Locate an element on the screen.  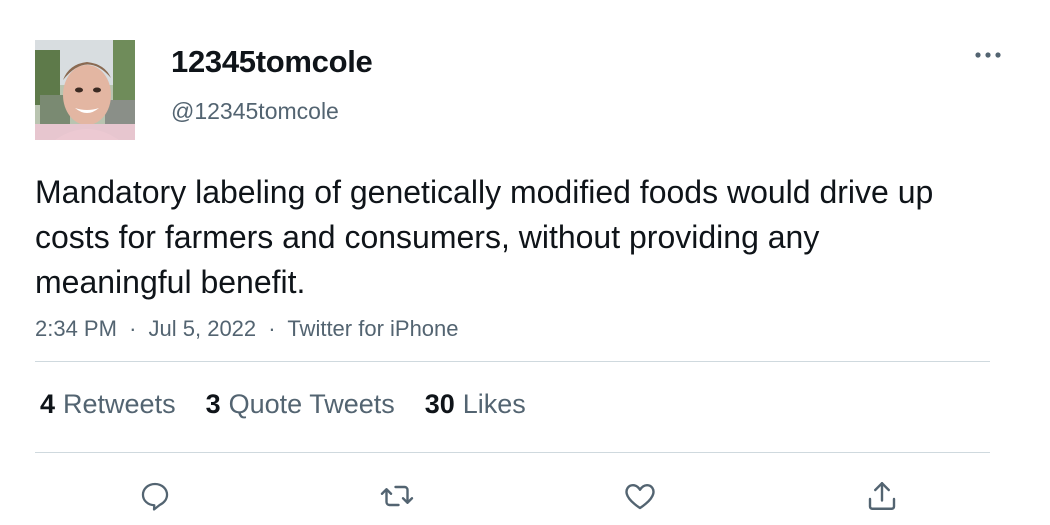
tweet-time: 2:34 PM is located at coordinates (76, 328).